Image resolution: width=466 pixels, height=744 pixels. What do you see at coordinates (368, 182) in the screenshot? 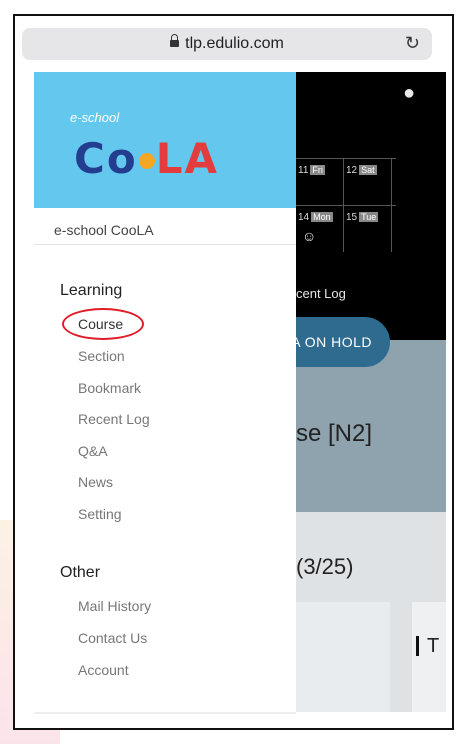
I see `calendar-cell: 12 Sat` at bounding box center [368, 182].